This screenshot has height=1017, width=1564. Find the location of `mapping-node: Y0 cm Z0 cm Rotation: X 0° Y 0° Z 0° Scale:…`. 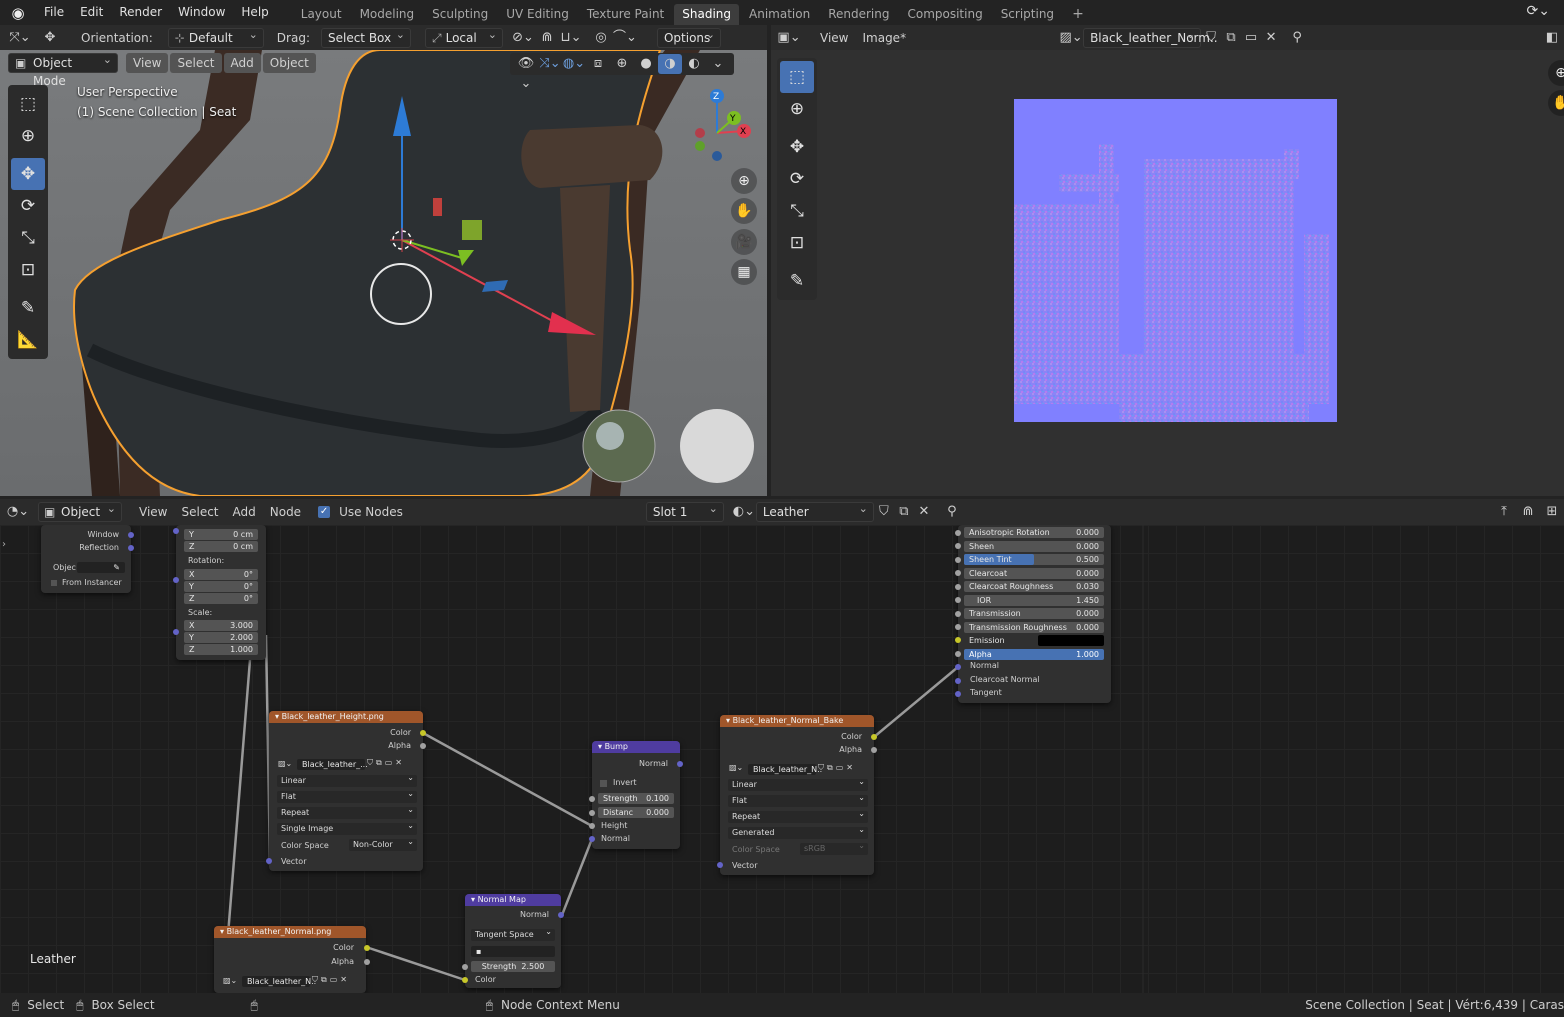

mapping-node: Y0 cm Z0 cm Rotation: X 0° Y 0° Z 0° Scale:… is located at coordinates (221, 592).